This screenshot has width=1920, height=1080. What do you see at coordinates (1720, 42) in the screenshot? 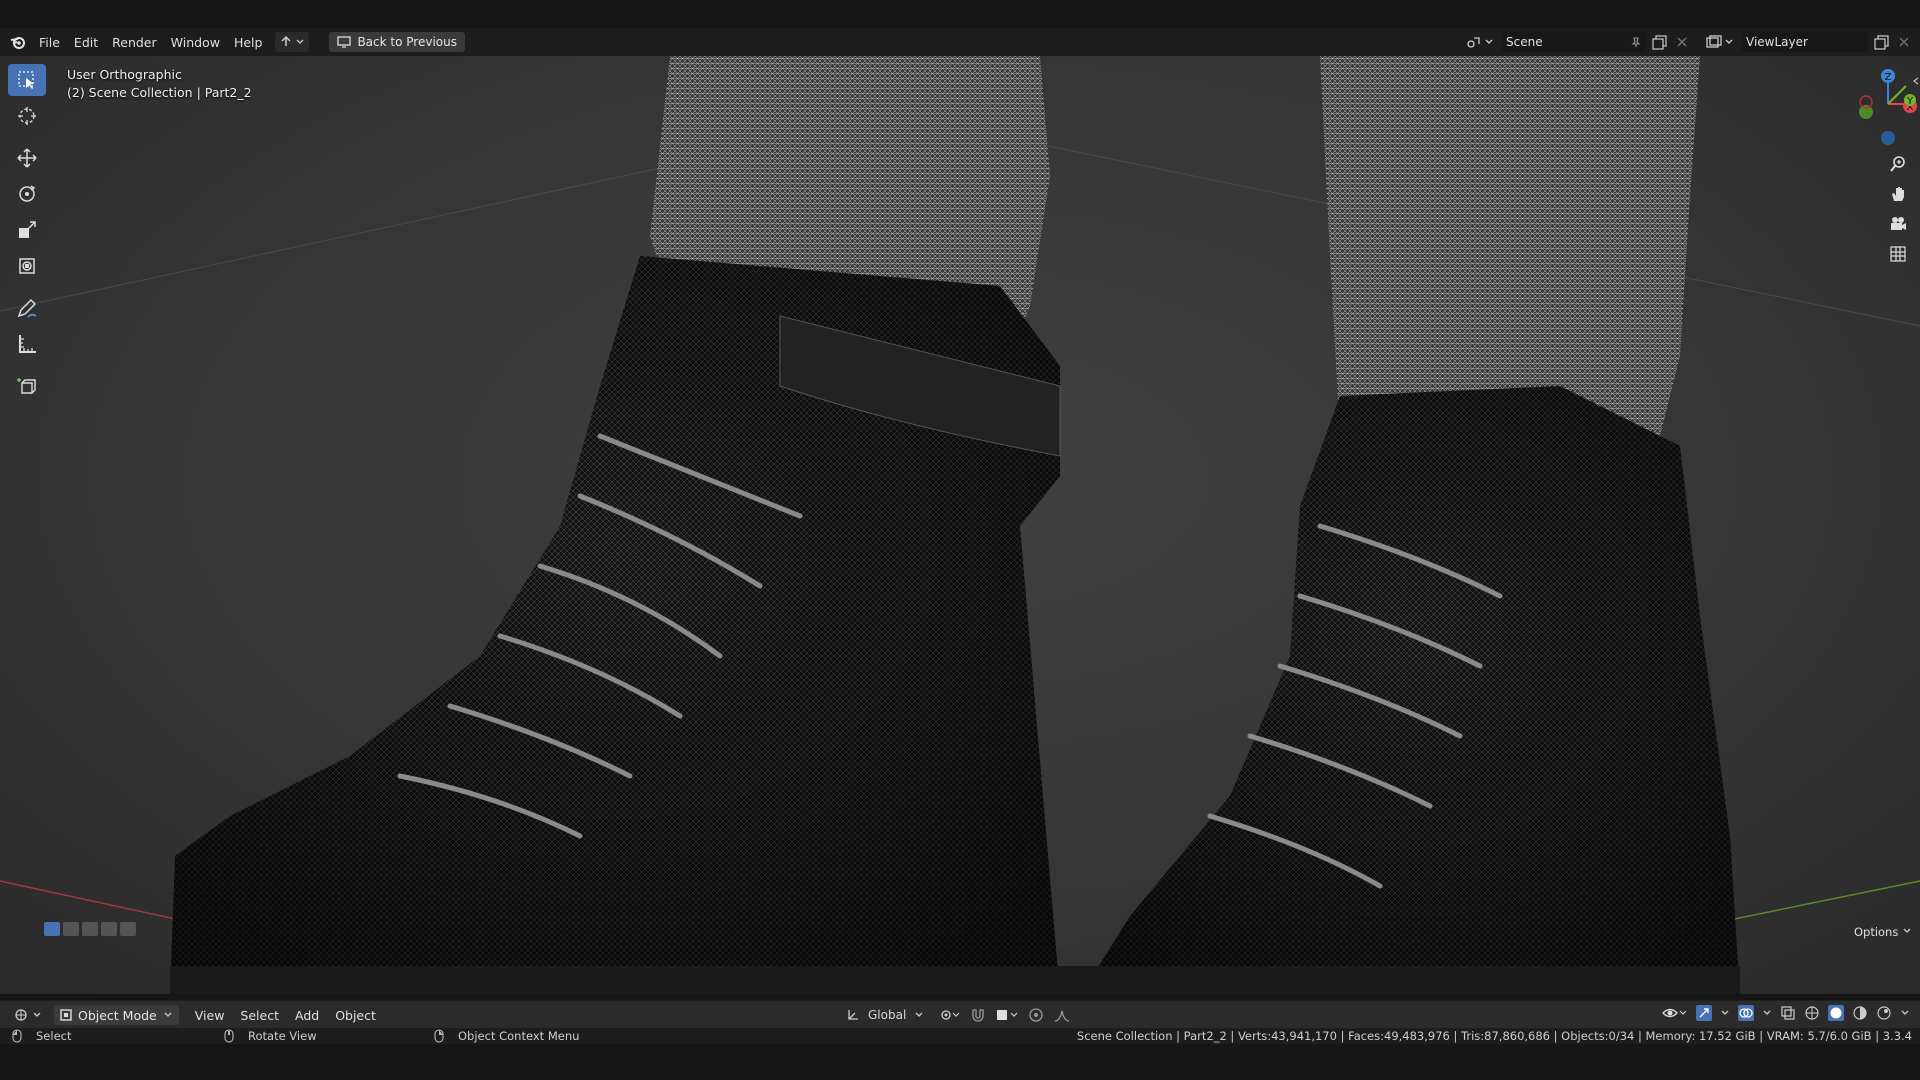
I see `view-layer-dropdown` at bounding box center [1720, 42].